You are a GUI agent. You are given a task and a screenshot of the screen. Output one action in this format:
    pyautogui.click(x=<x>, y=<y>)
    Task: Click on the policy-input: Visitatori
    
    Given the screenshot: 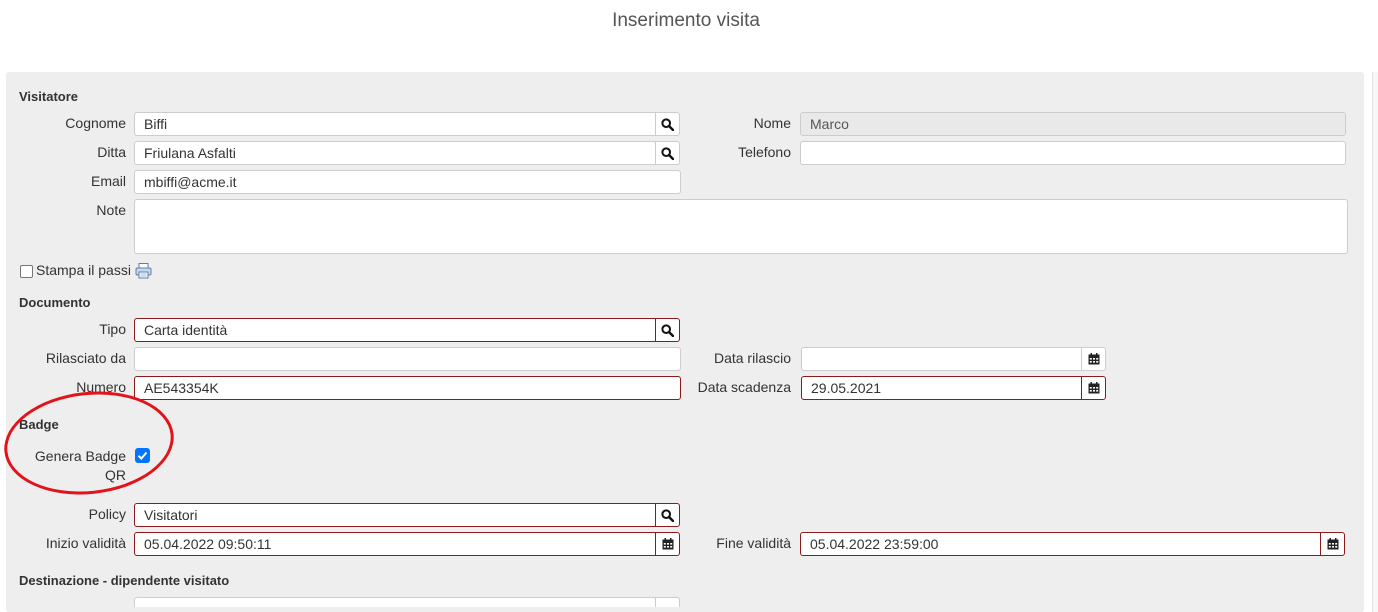 What is the action you would take?
    pyautogui.click(x=395, y=515)
    